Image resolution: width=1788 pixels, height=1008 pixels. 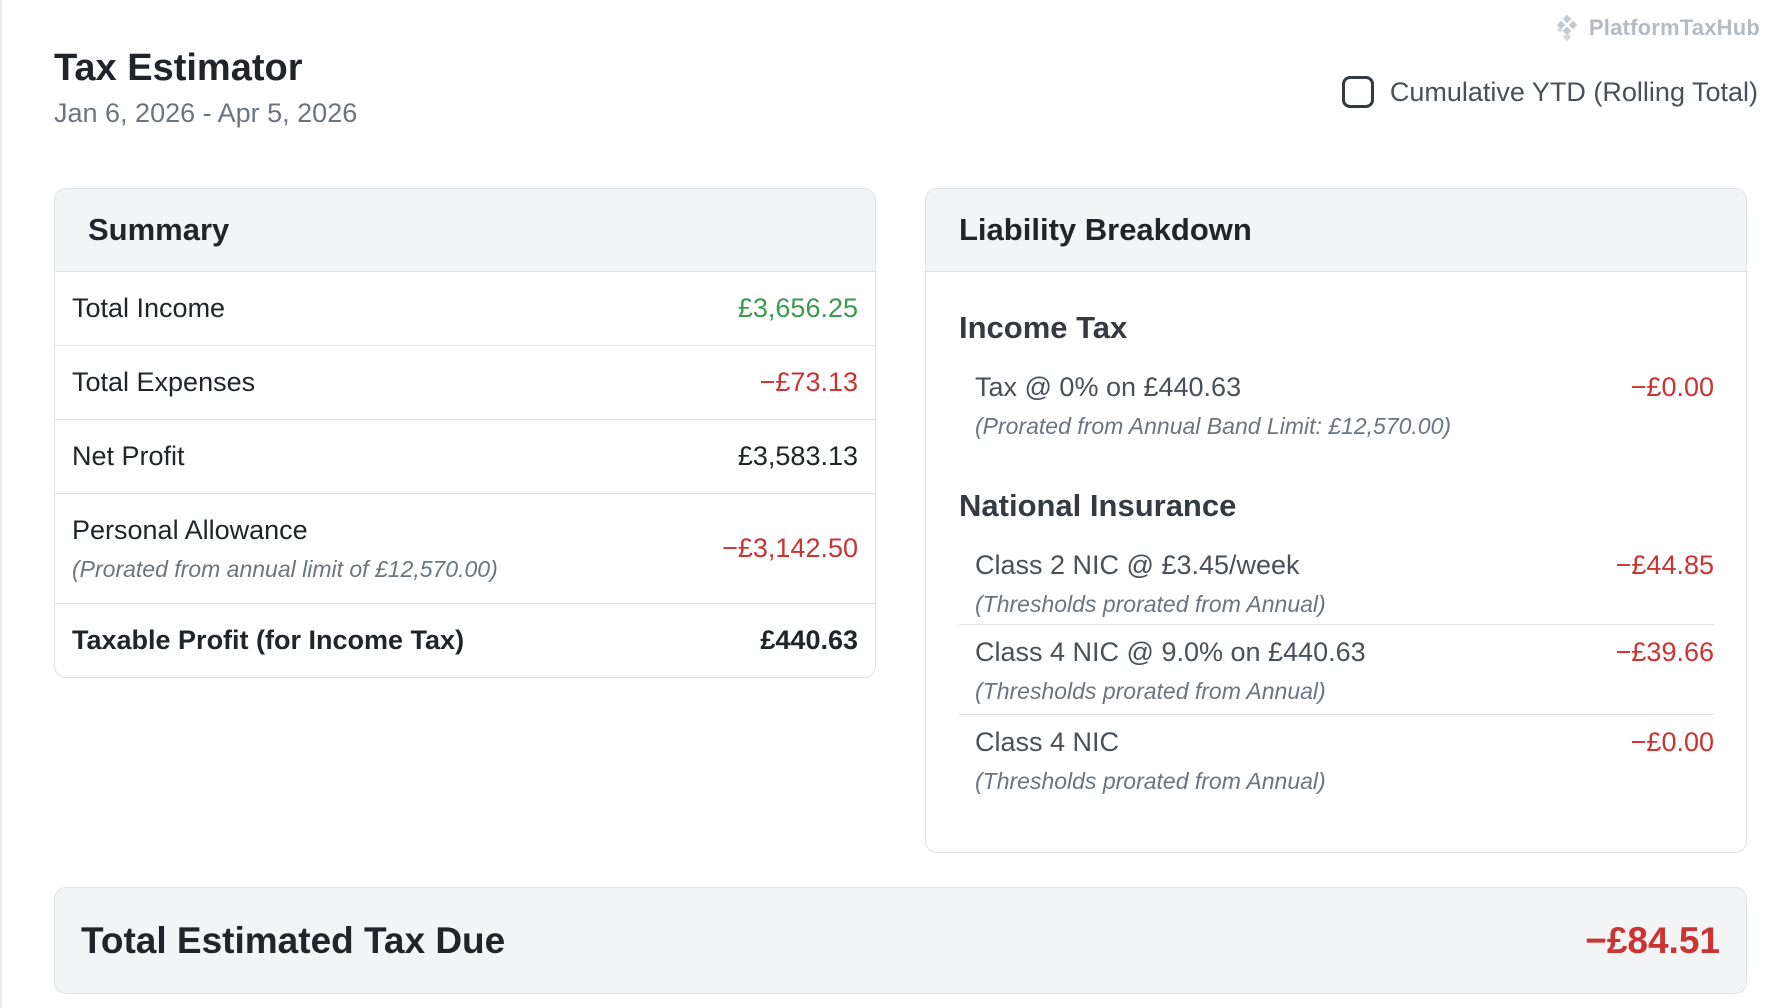 I want to click on total-estimated-tax-bar: Total Estimated Tax Due −£84.51, so click(x=900, y=940).